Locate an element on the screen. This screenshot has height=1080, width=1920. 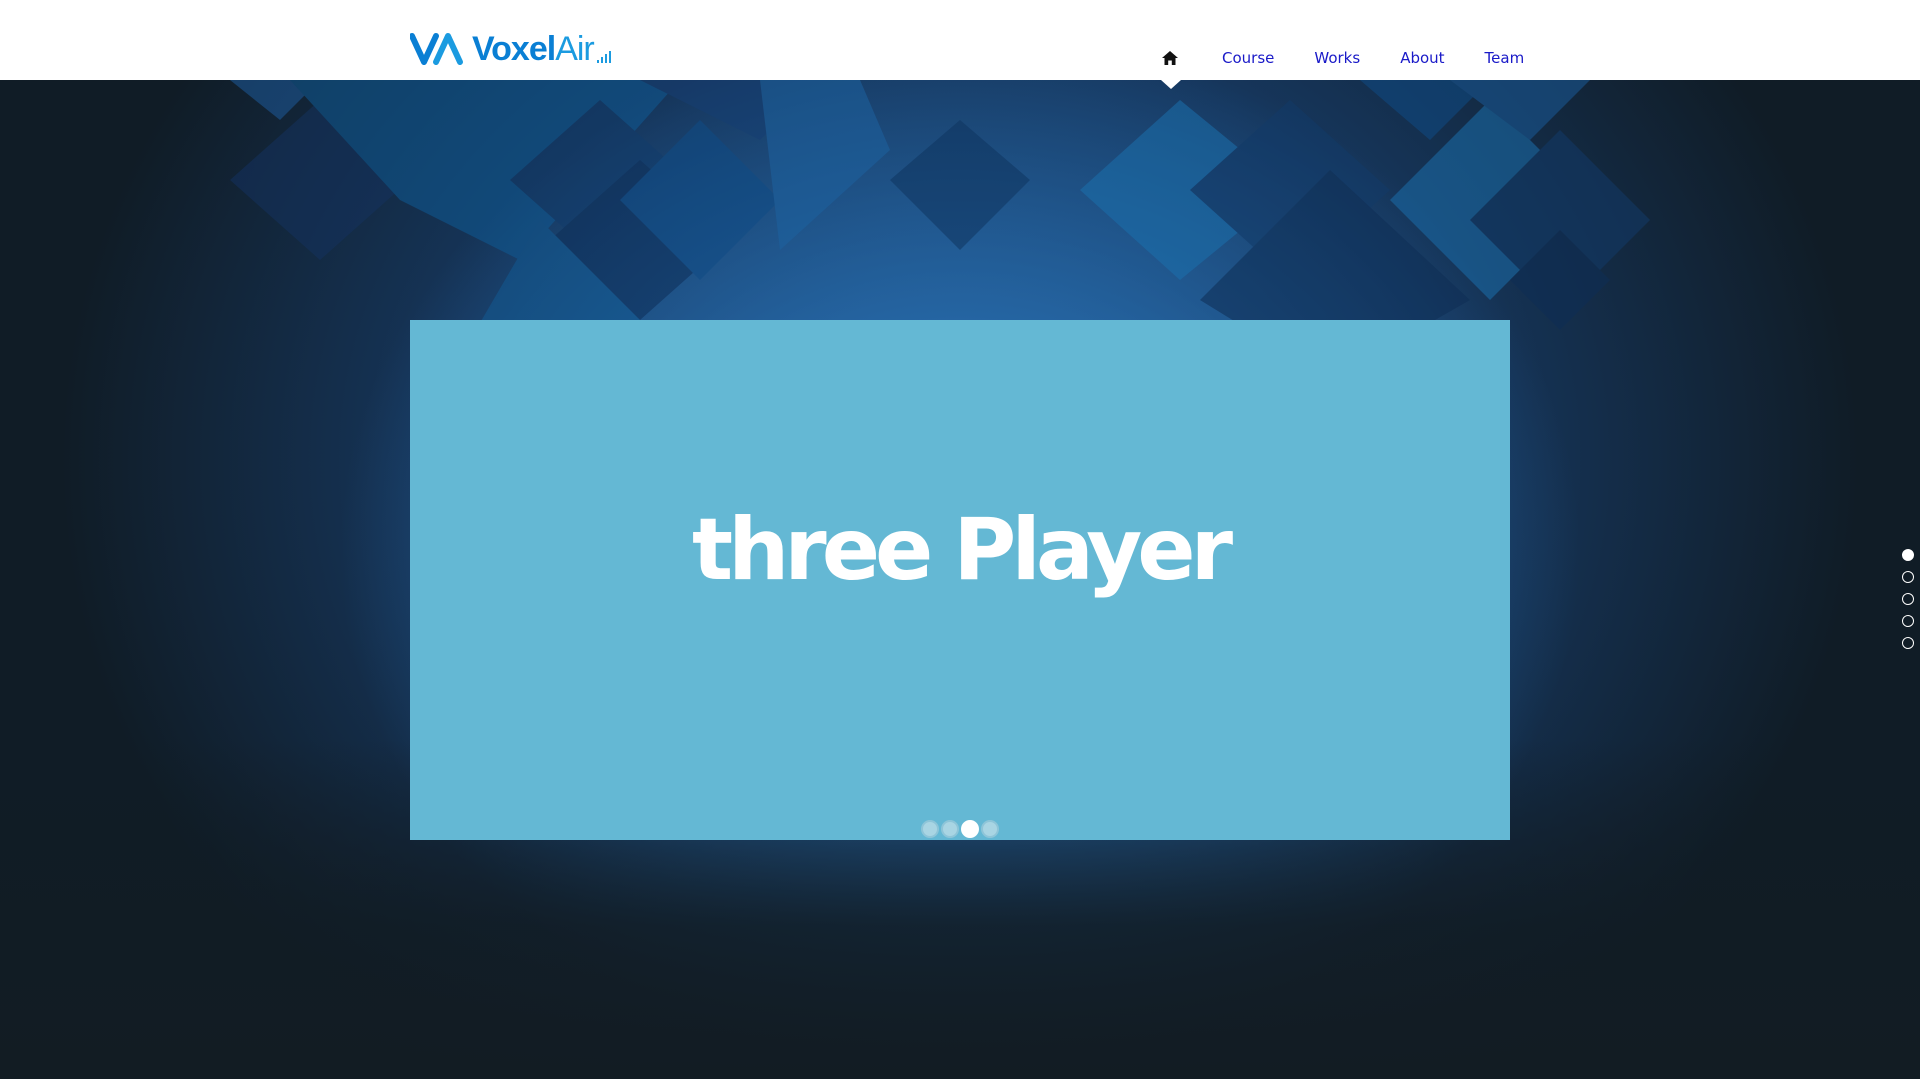
nav-item-works: Works is located at coordinates (1337, 58).